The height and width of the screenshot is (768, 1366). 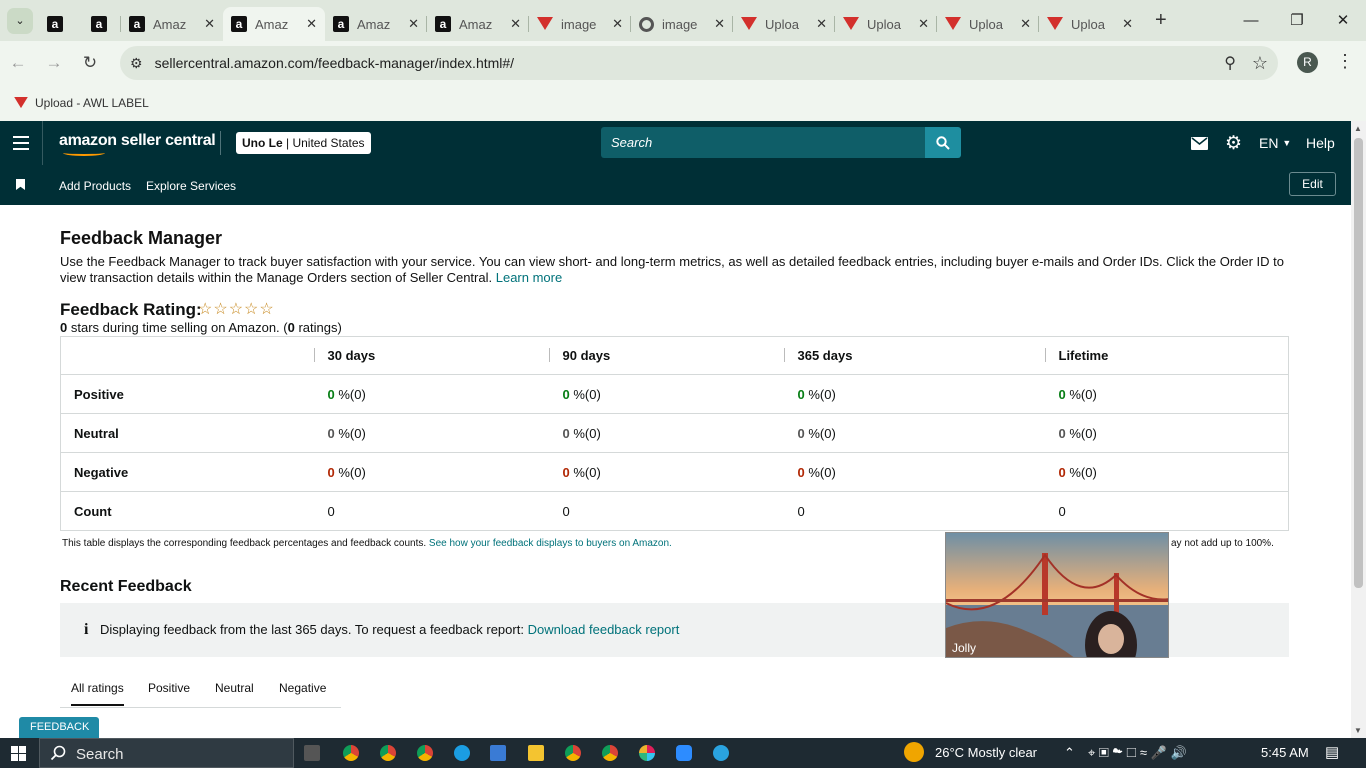 I want to click on tray-chevron-icon: ⌃, so click(x=1069, y=753).